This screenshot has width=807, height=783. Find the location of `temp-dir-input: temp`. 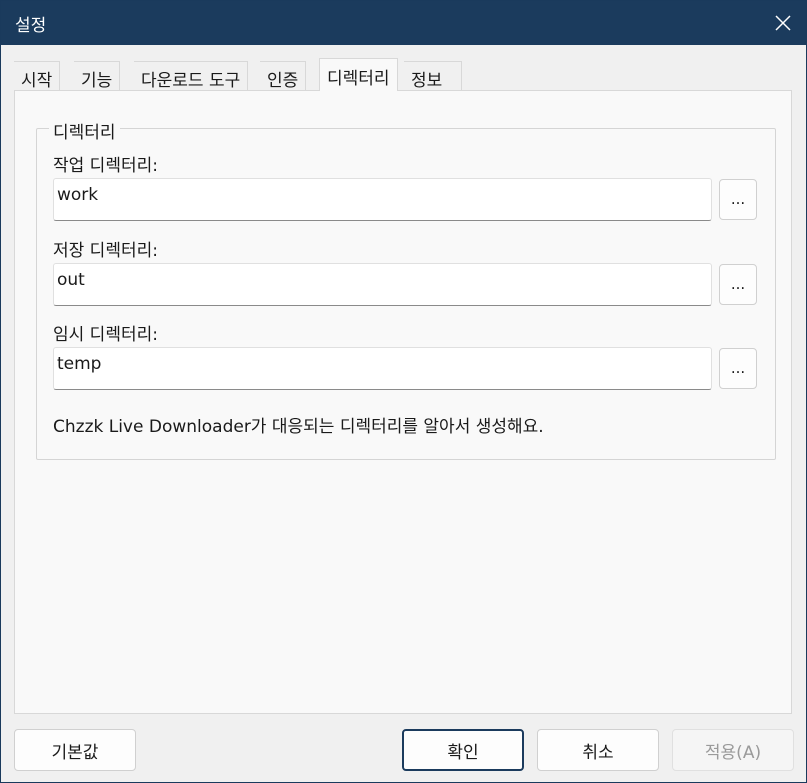

temp-dir-input: temp is located at coordinates (382, 368).